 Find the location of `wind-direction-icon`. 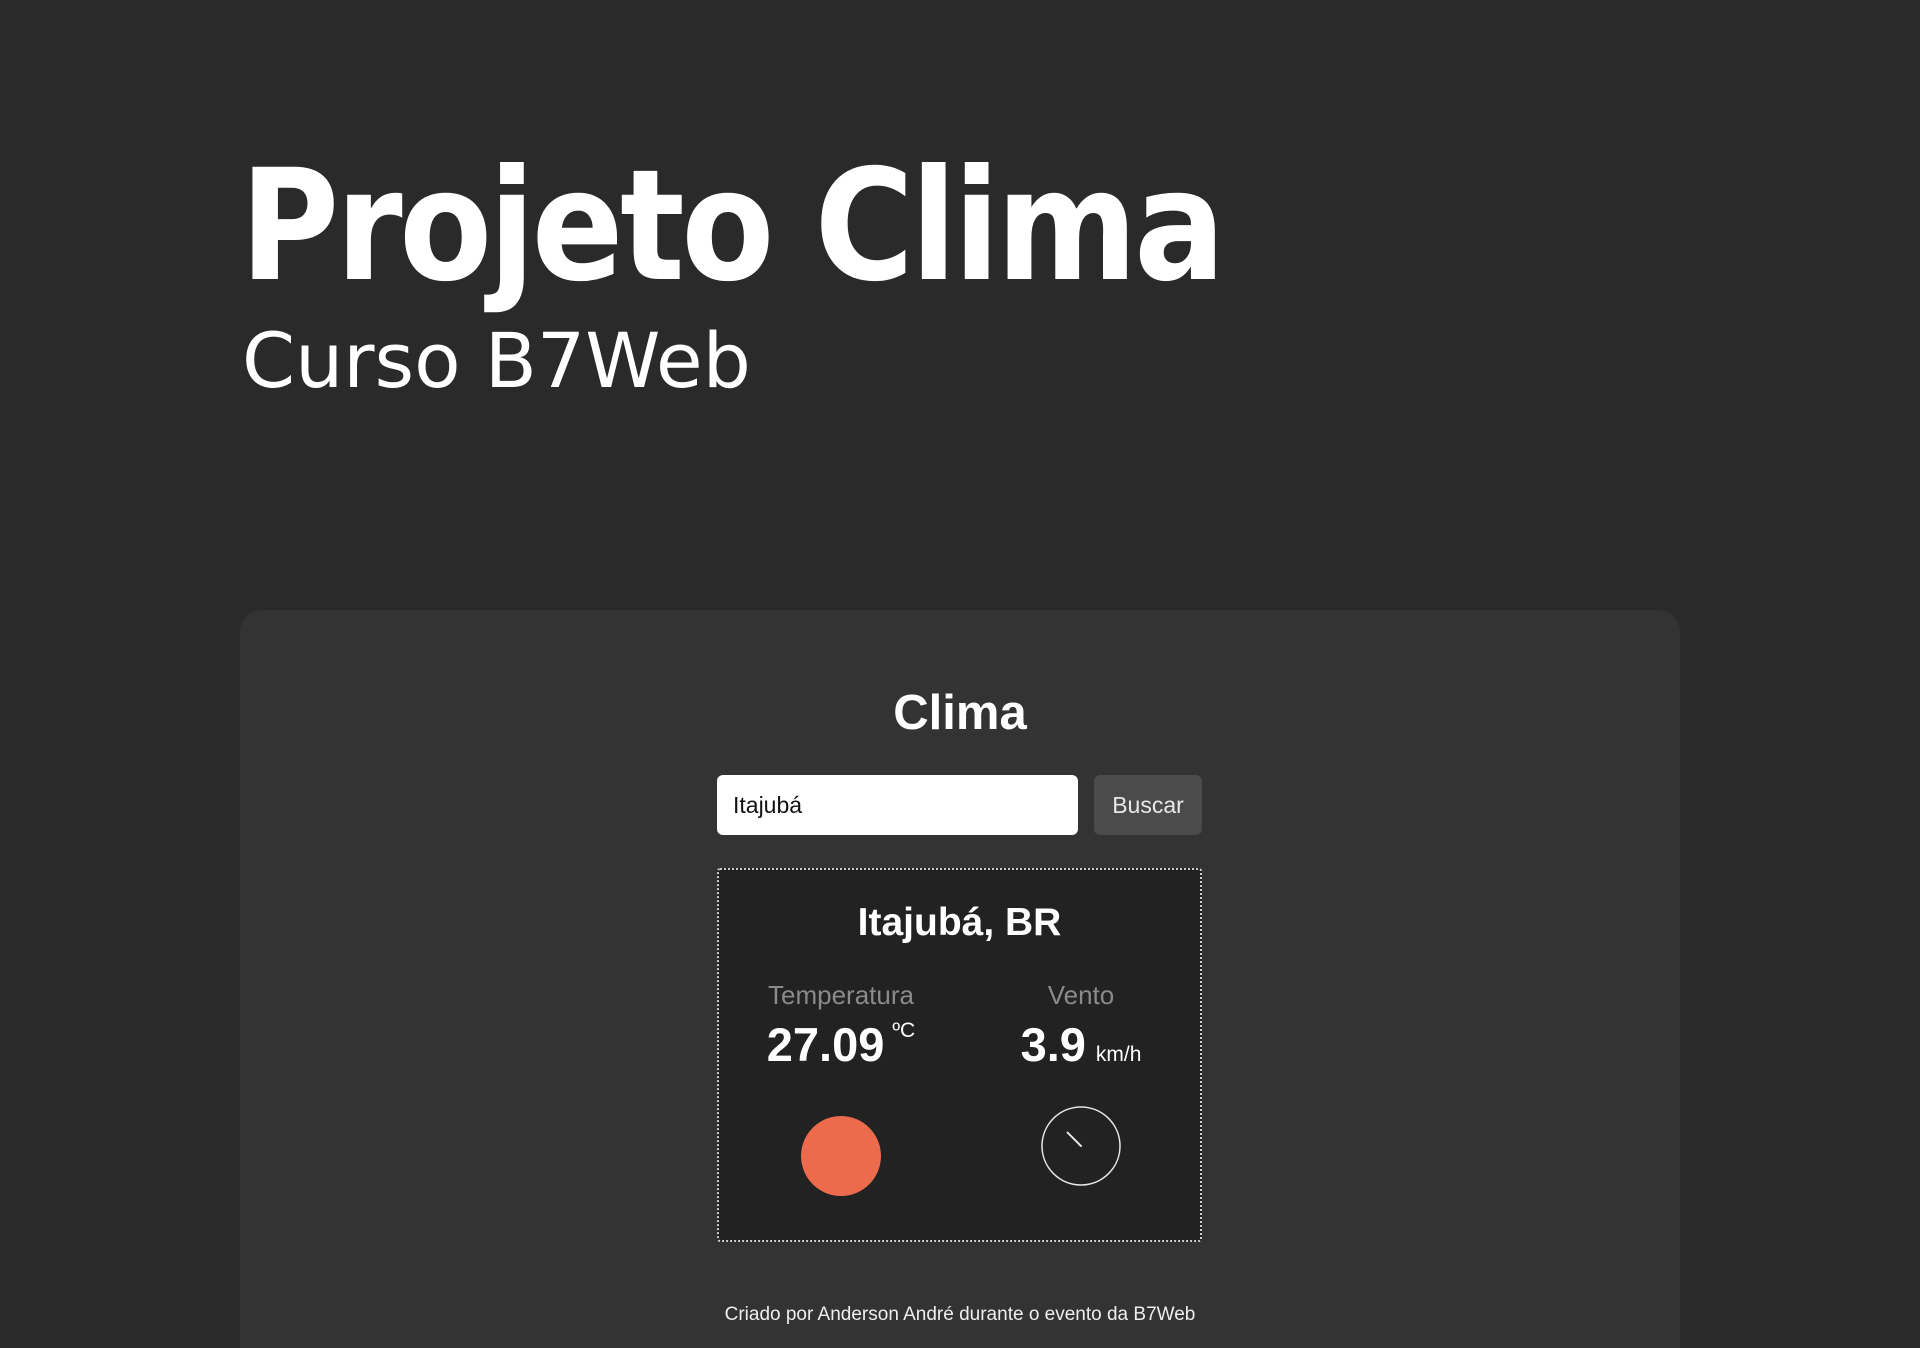

wind-direction-icon is located at coordinates (1081, 1146).